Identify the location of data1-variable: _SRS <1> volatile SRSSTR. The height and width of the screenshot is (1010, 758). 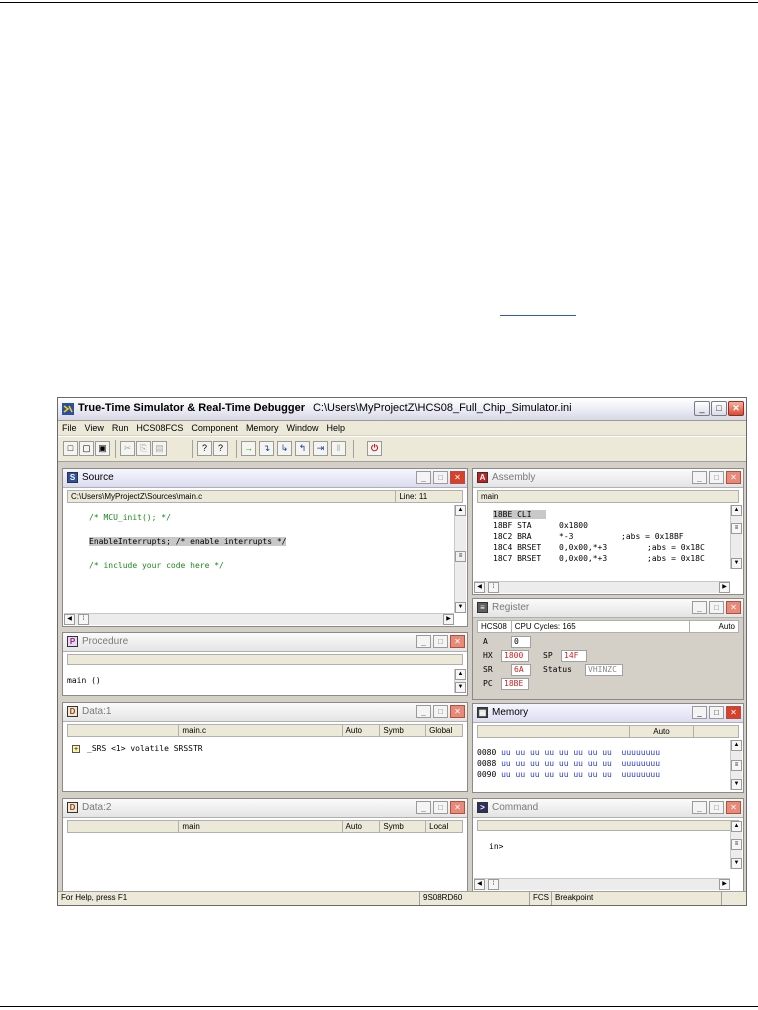
(145, 748).